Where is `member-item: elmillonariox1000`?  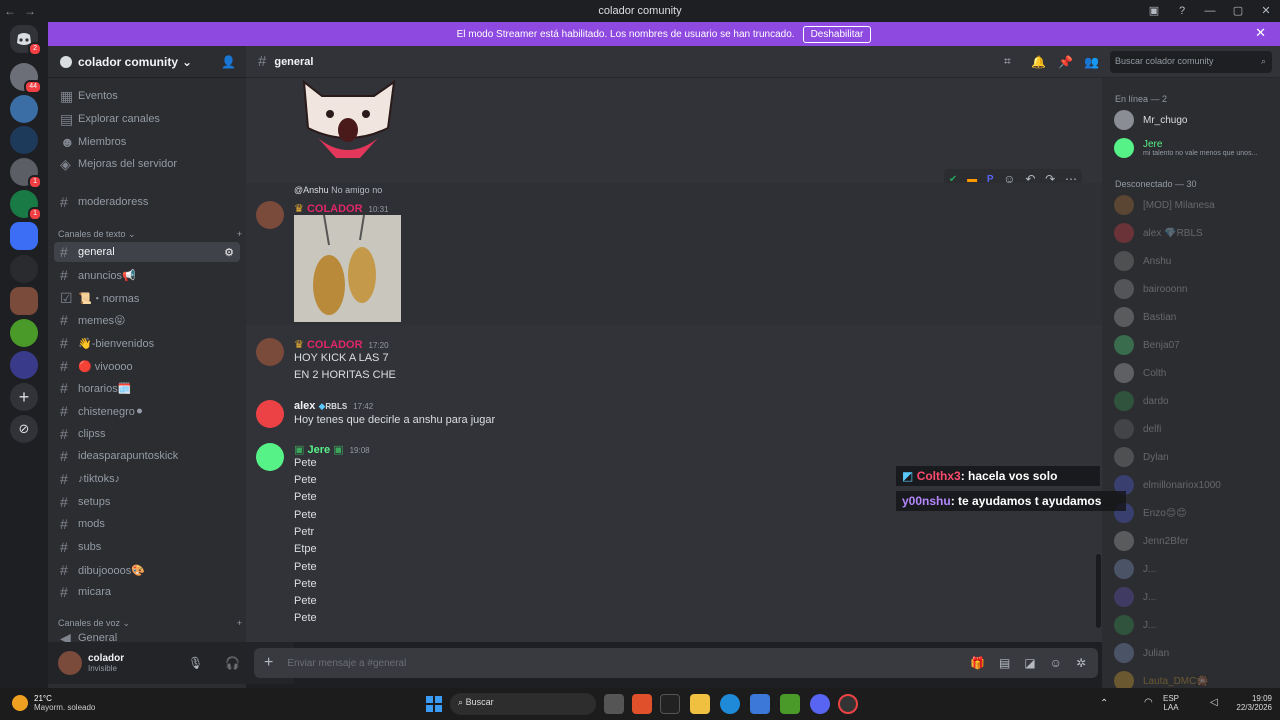
member-item: elmillonariox1000 is located at coordinates (1167, 485).